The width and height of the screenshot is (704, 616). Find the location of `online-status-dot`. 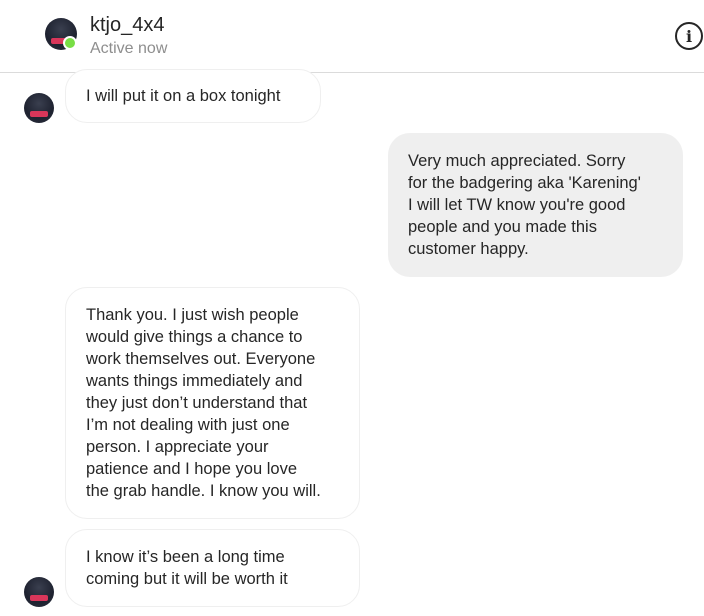

online-status-dot is located at coordinates (70, 43).